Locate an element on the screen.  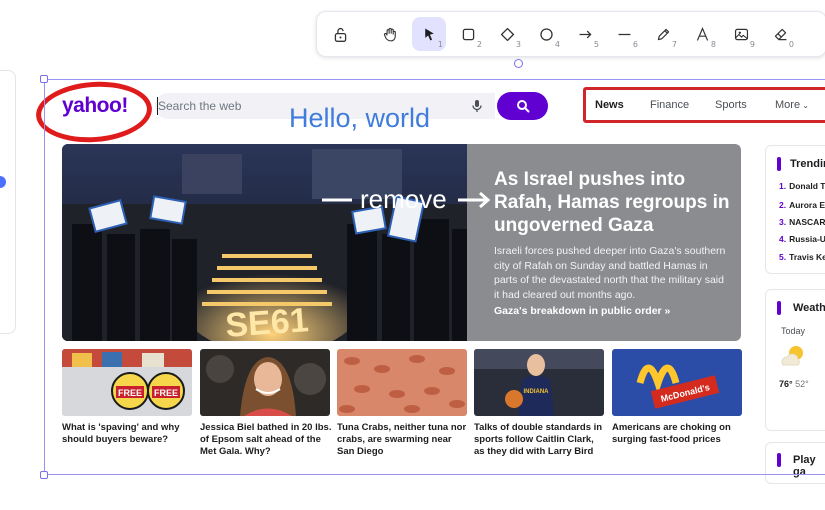
lock-tool-button is located at coordinates (340, 34).